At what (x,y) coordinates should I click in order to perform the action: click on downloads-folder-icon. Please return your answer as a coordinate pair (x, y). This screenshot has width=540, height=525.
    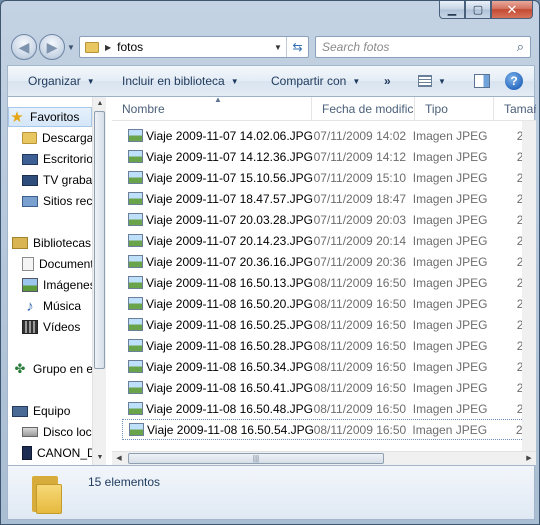
    Looking at the image, I should click on (29, 138).